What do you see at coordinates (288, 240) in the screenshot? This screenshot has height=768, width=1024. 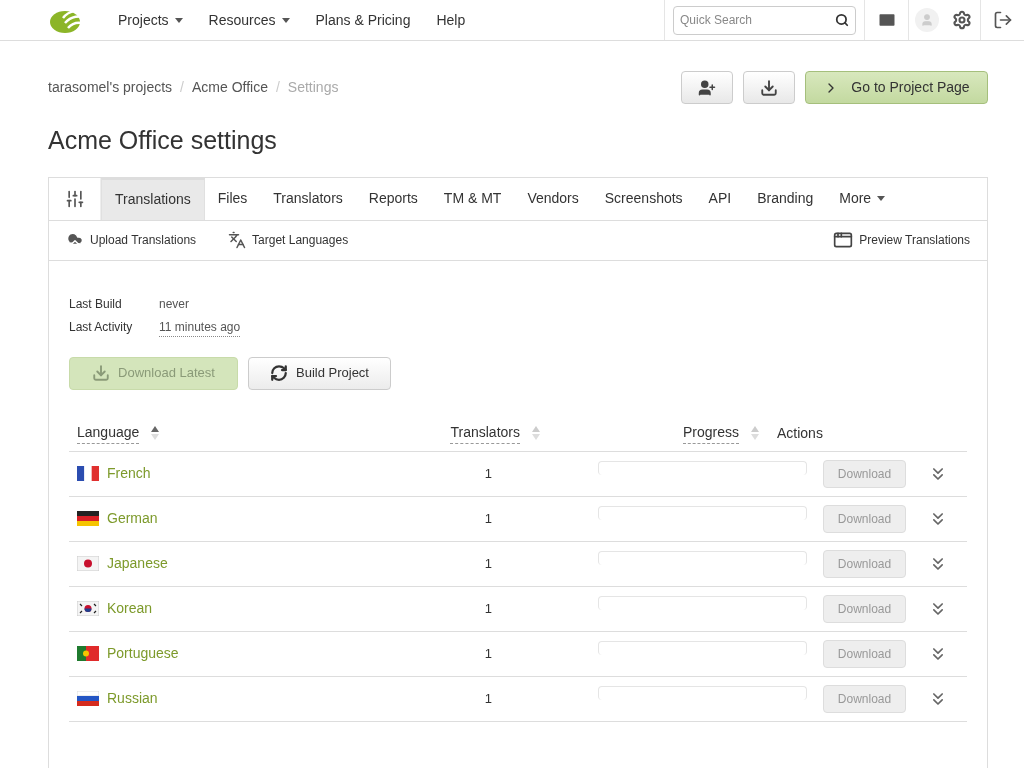 I see `target-languages-button: Target Languages` at bounding box center [288, 240].